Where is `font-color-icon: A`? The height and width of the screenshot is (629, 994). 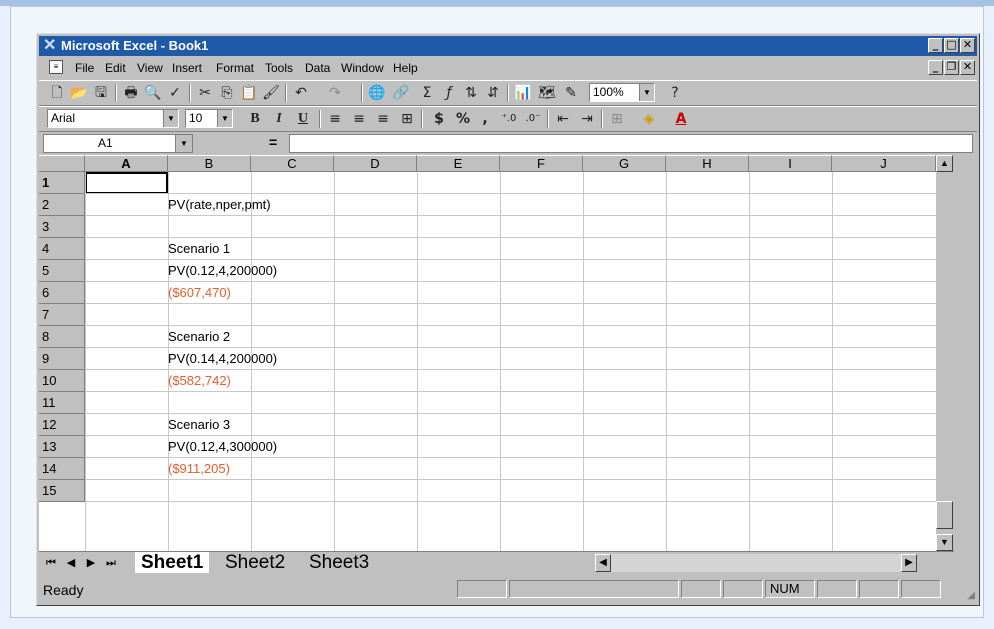 font-color-icon: A is located at coordinates (681, 119).